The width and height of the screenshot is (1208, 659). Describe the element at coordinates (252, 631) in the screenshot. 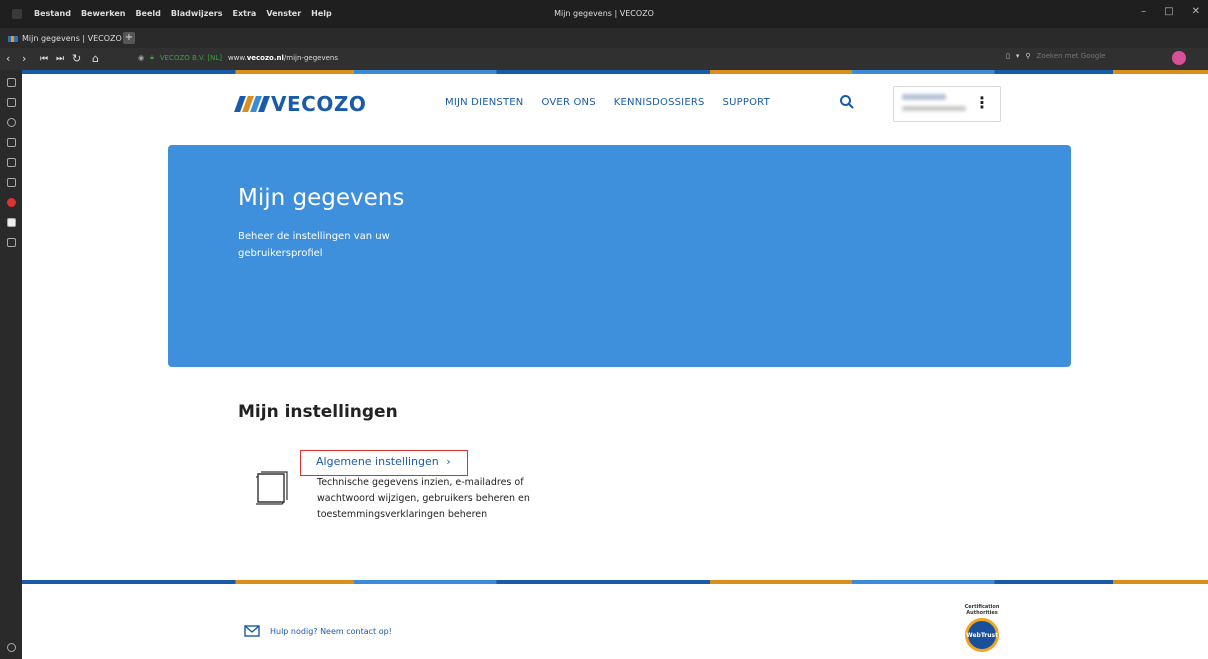

I see `mail-icon` at that location.